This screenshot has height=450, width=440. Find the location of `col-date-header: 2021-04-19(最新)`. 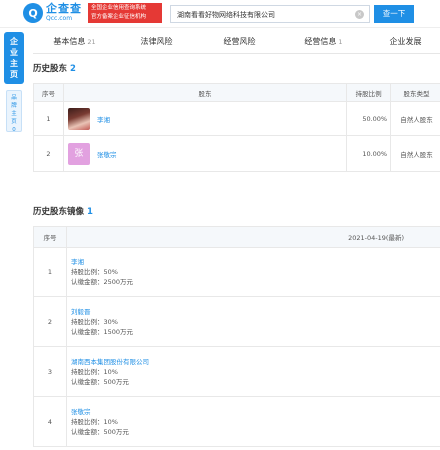

col-date-header: 2021-04-19(最新) is located at coordinates (253, 237).